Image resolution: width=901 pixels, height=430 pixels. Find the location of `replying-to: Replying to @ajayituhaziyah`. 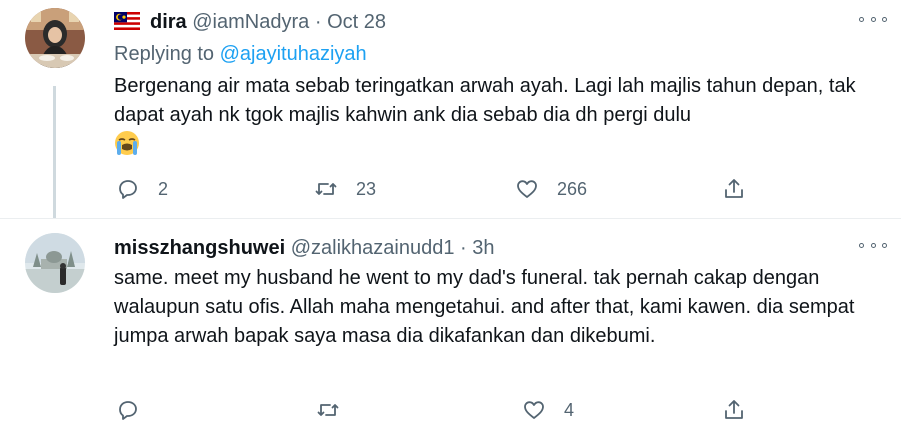

replying-to: Replying to @ajayituhaziyah is located at coordinates (497, 54).